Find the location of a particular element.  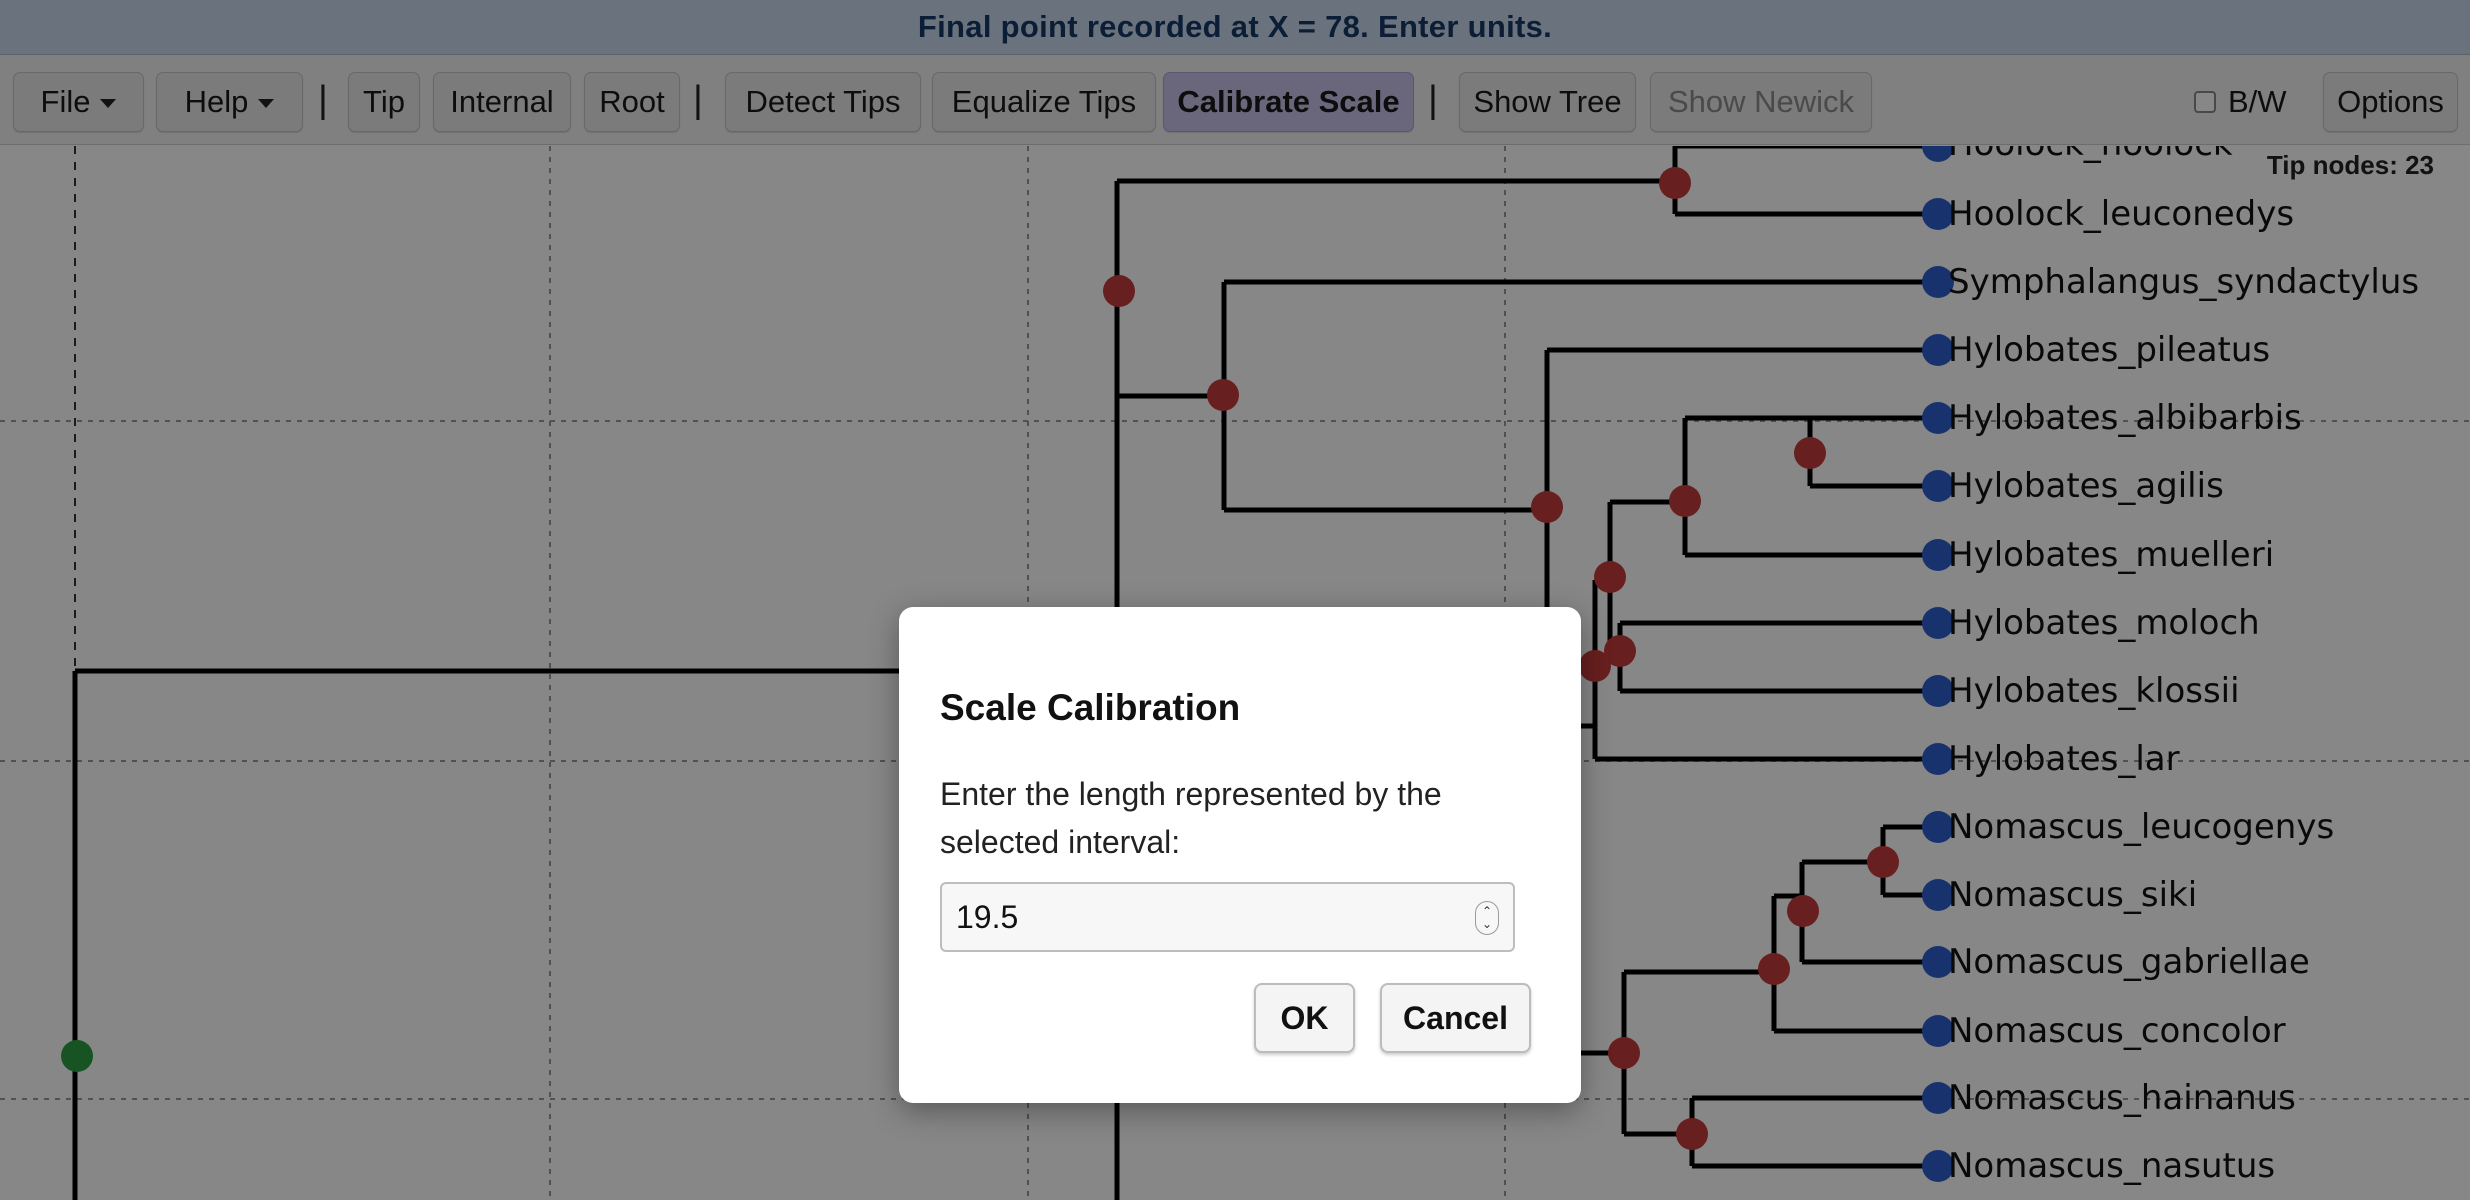

spinner-icon: ⌃ ⌄ is located at coordinates (1487, 918).